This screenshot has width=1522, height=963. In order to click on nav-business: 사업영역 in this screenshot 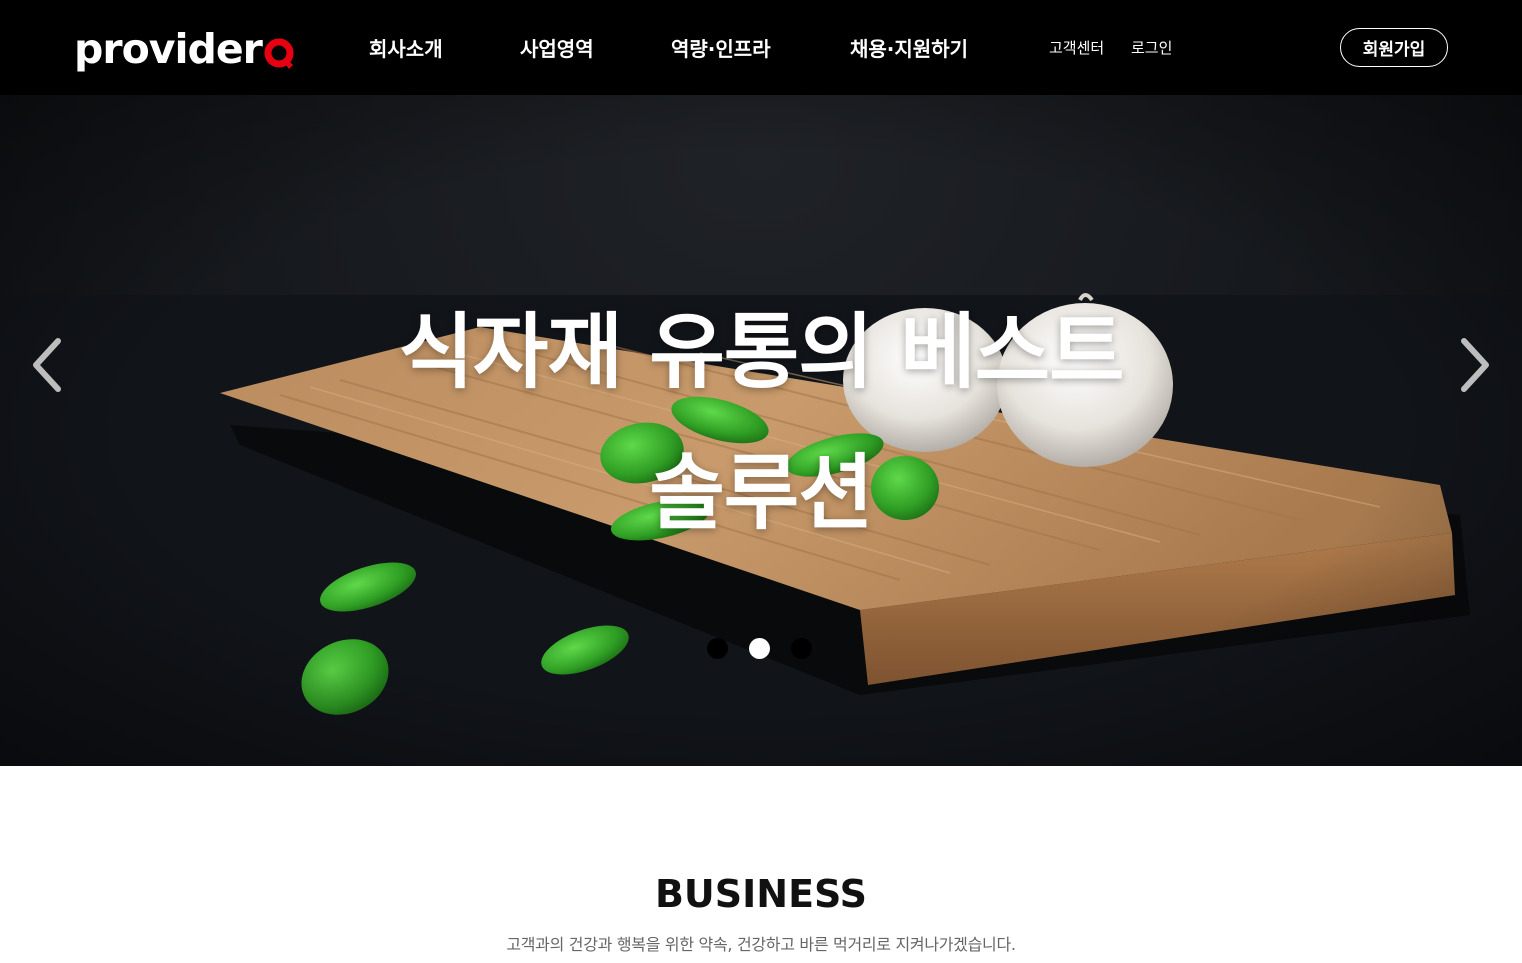, I will do `click(557, 47)`.